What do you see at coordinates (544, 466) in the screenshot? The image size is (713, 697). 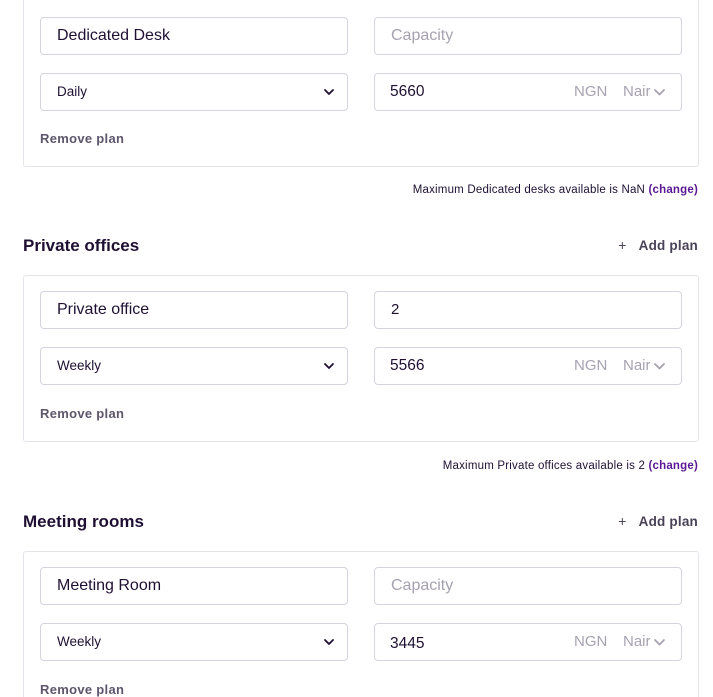 I see `max-availability-text: Maximum Private offices available is 2` at bounding box center [544, 466].